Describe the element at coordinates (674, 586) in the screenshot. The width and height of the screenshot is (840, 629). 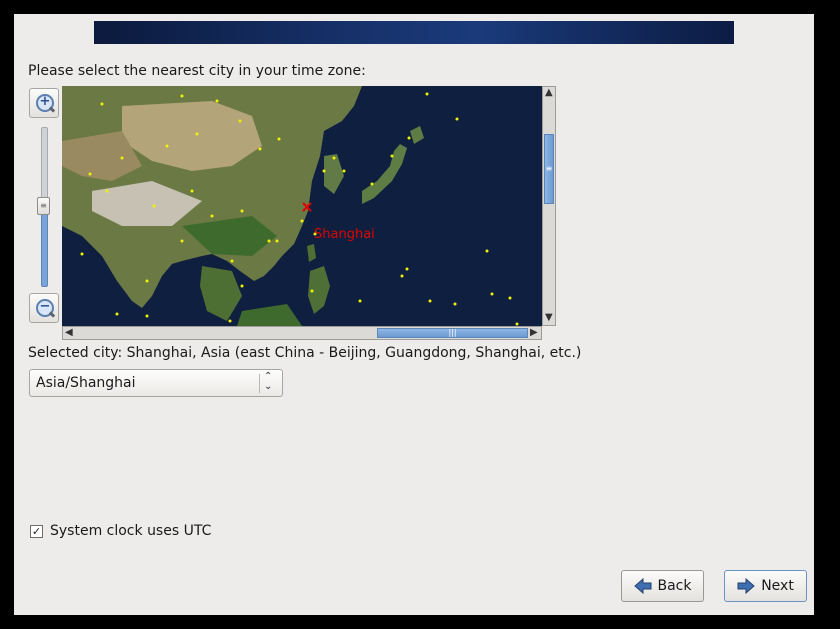
I see `back-button-label: Back` at that location.